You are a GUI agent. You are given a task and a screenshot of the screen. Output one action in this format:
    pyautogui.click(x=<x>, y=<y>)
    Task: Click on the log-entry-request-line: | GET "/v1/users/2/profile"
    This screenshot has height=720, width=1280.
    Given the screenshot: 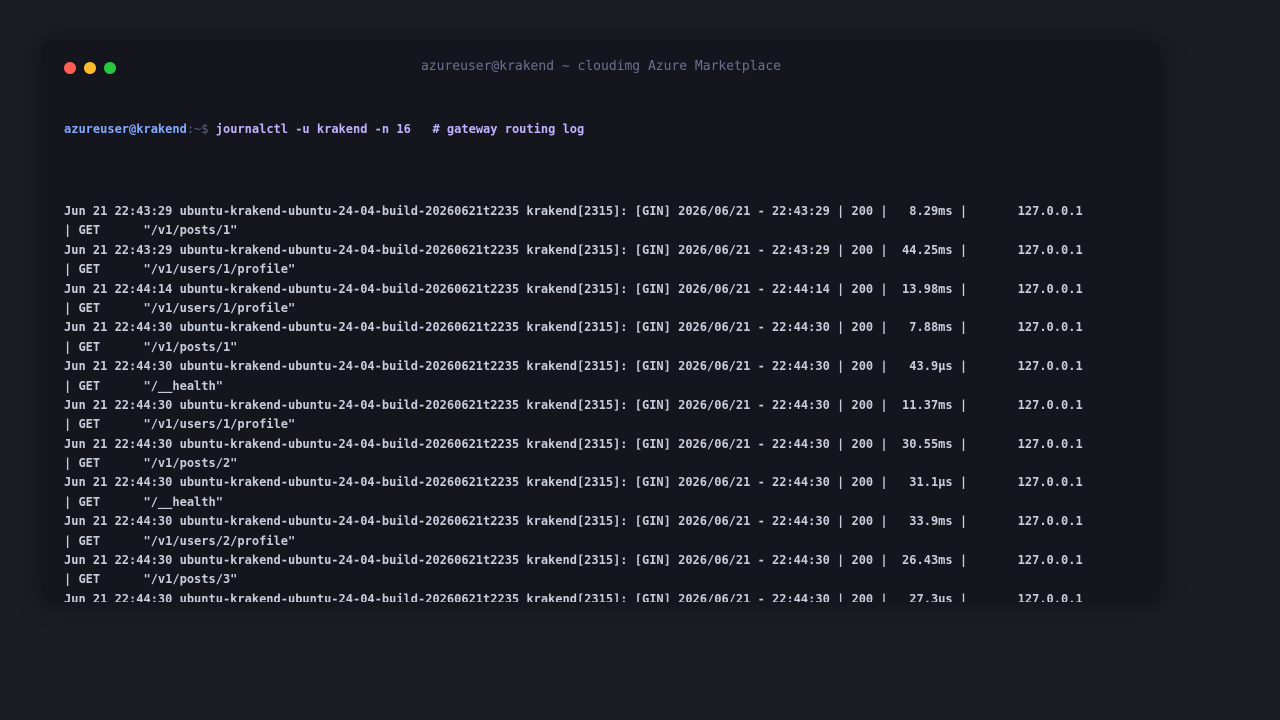 What is the action you would take?
    pyautogui.click(x=180, y=540)
    